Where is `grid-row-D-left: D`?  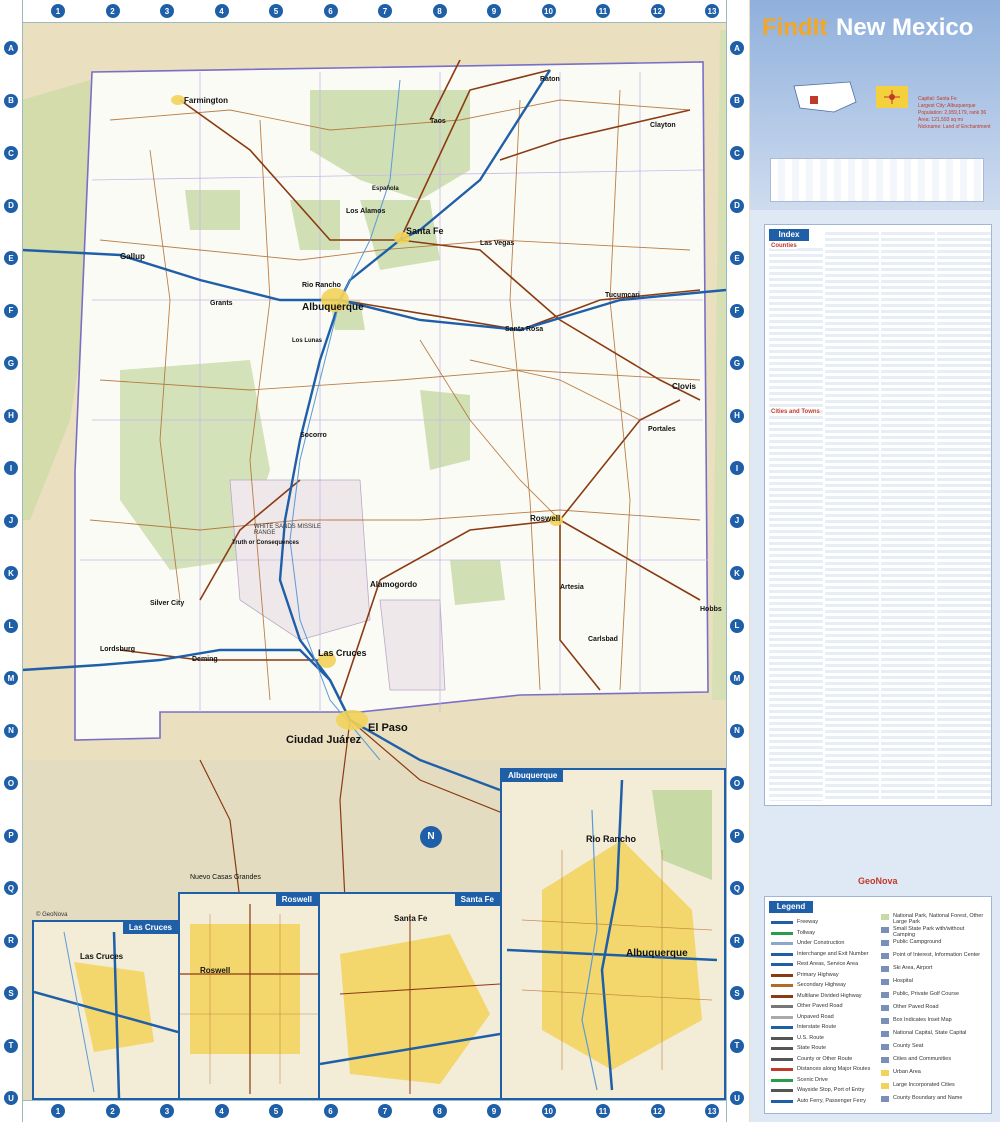 grid-row-D-left: D is located at coordinates (11, 205).